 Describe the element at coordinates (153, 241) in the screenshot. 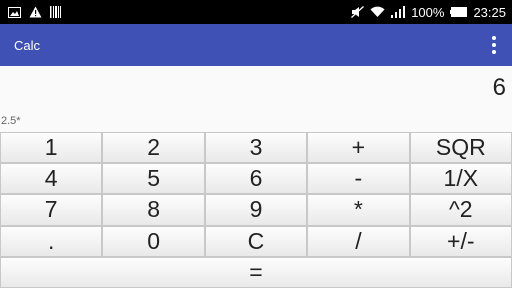

I see `key-0: 0` at that location.